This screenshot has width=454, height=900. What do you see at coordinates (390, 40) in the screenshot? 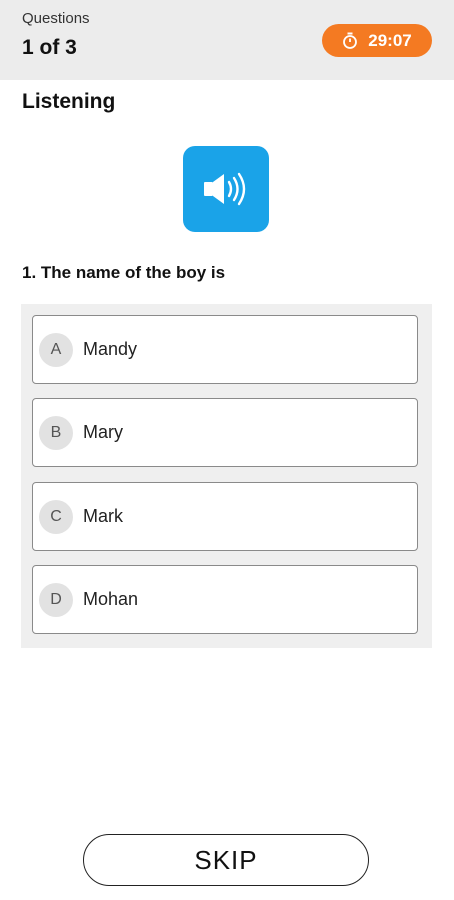
I see `timer-value: 29:07` at bounding box center [390, 40].